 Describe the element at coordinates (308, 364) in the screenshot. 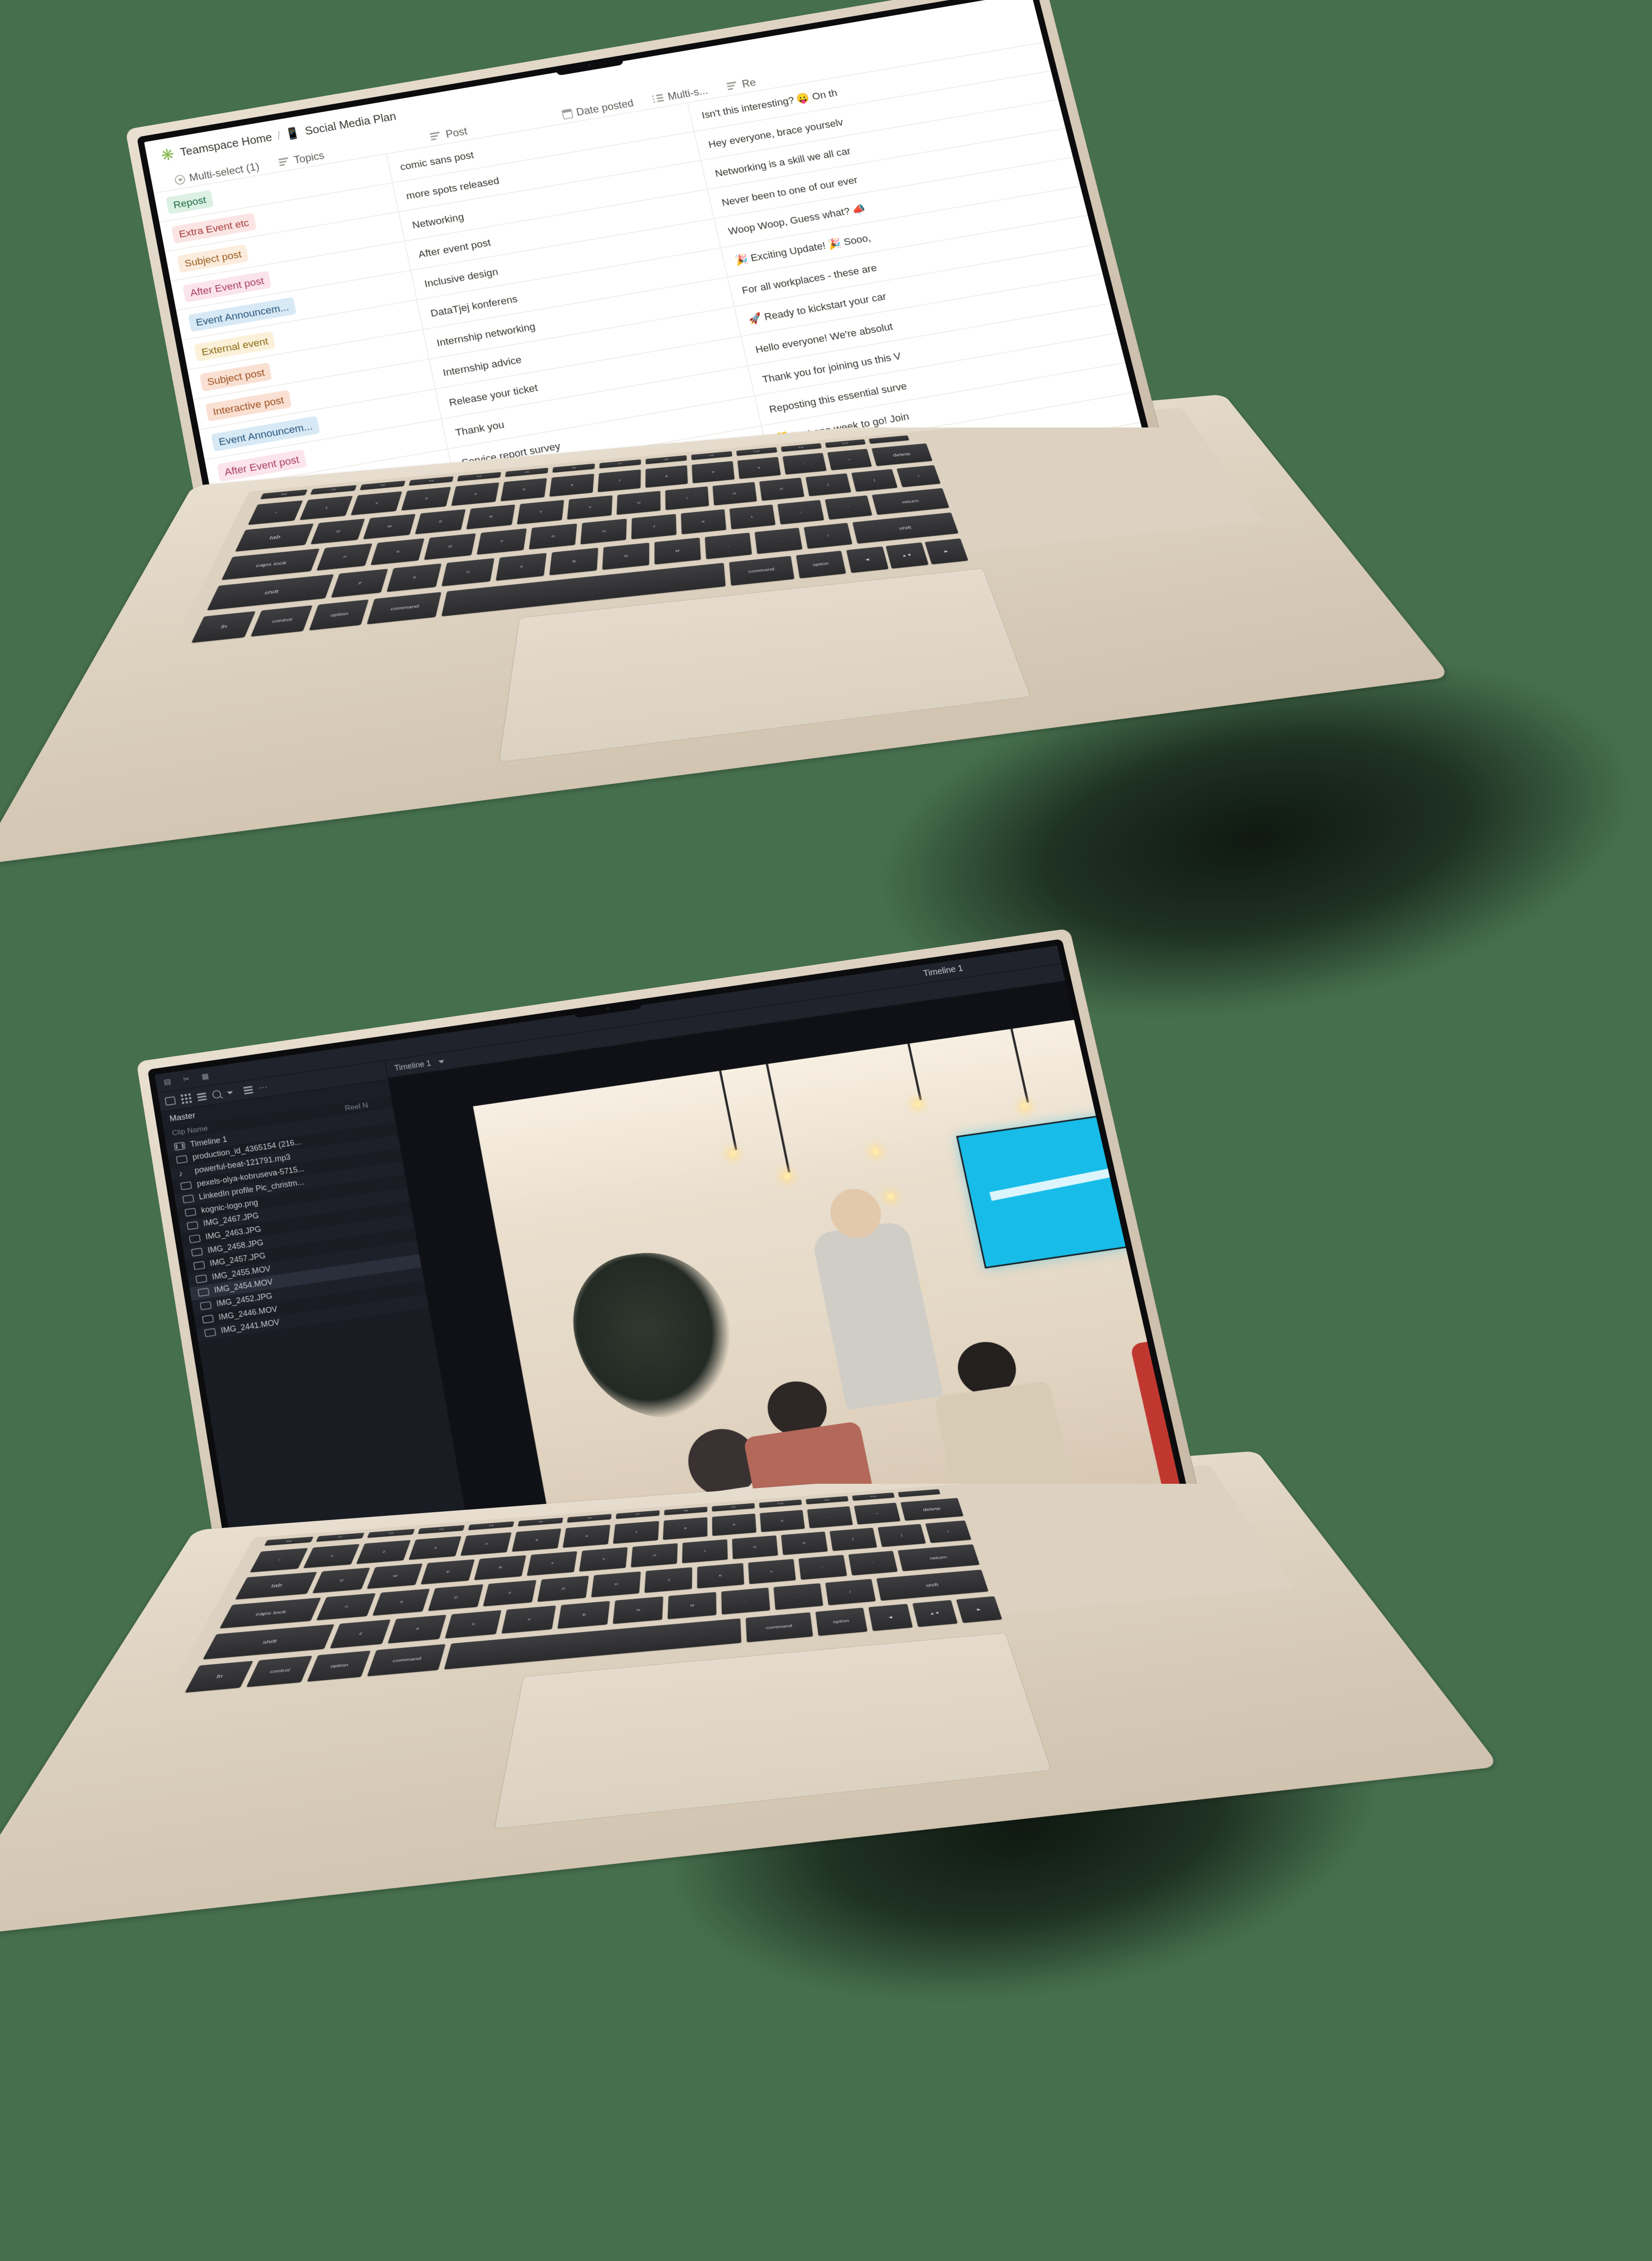

I see `cell-category: Subject post` at that location.